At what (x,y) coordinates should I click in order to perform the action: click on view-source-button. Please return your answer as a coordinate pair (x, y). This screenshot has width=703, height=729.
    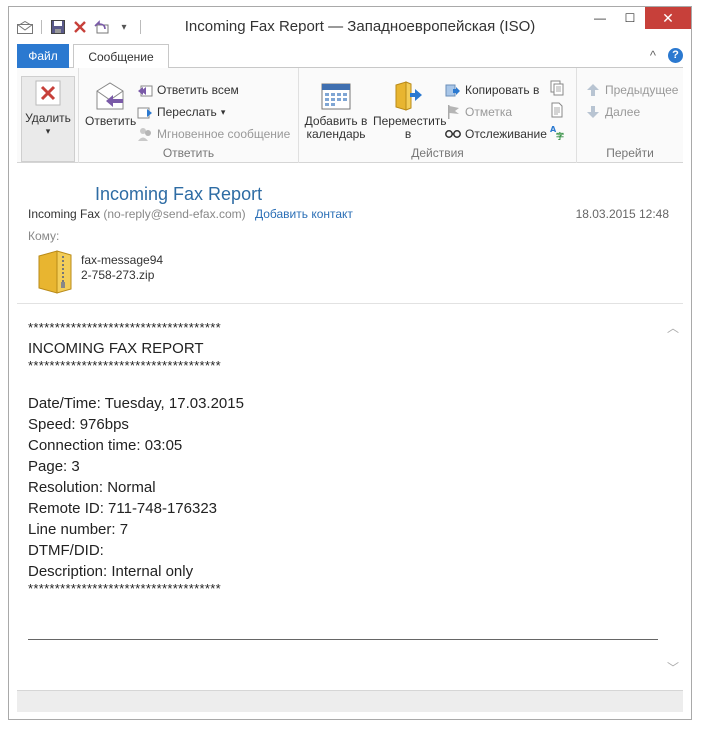
    Looking at the image, I should click on (557, 110).